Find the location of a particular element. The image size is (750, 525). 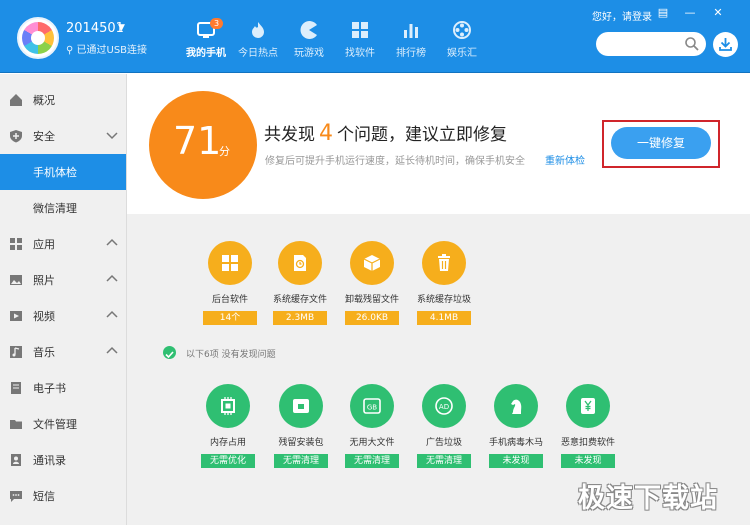

item-label: 无用大文件 is located at coordinates (372, 443).